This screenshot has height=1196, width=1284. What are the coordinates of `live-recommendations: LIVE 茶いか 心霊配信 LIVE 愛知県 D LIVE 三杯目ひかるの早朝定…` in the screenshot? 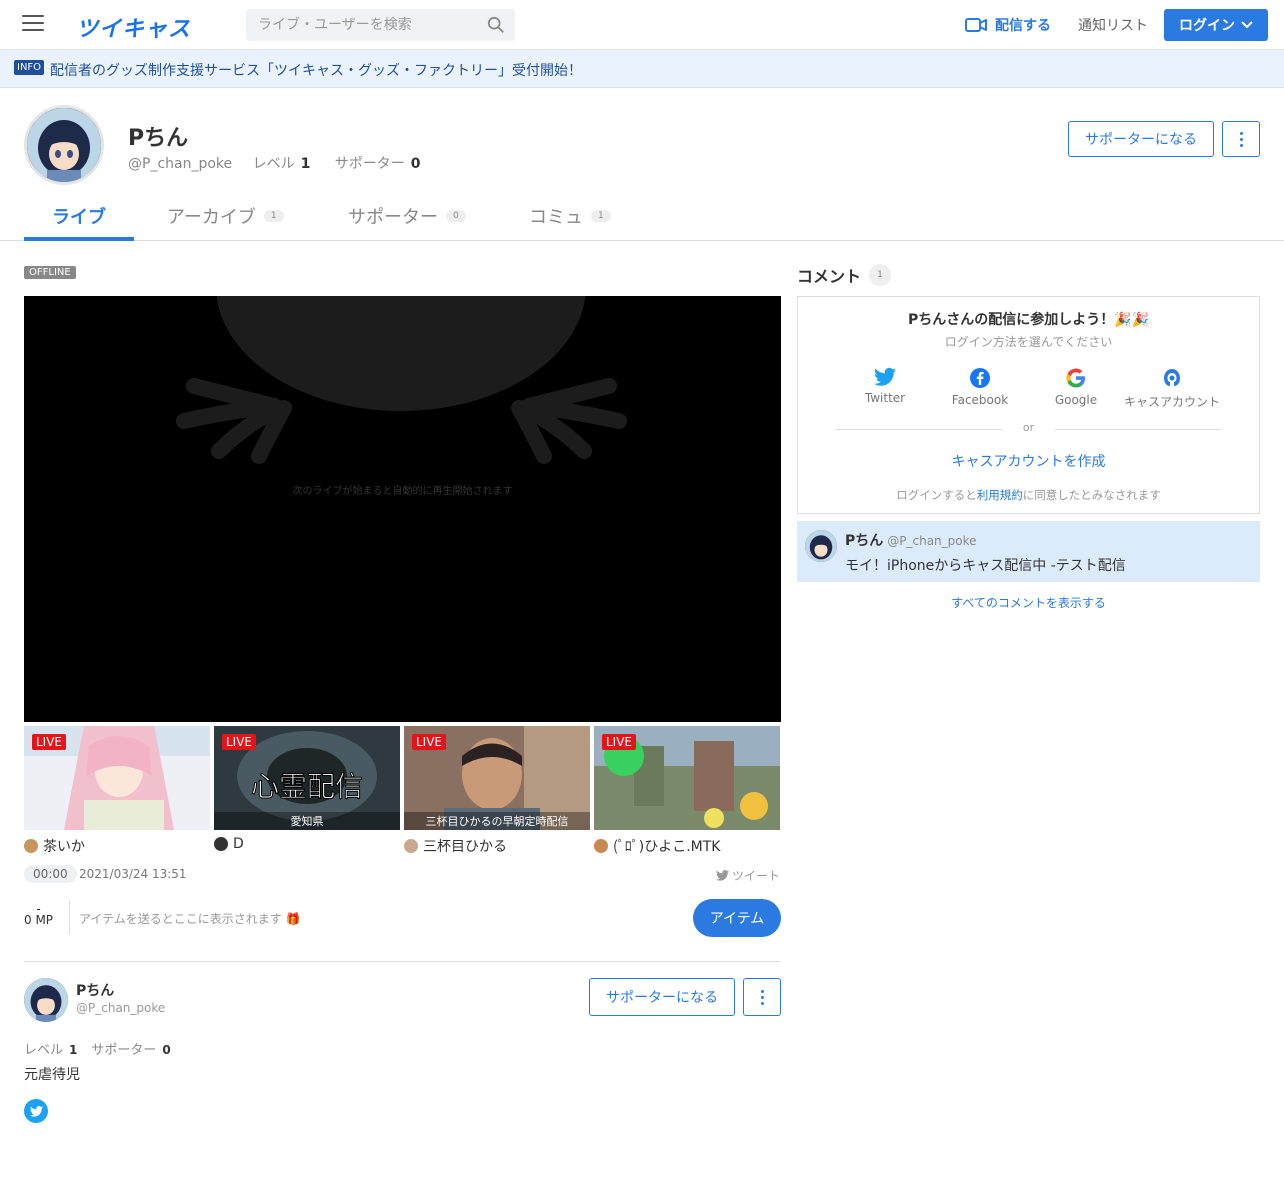 It's located at (402, 791).